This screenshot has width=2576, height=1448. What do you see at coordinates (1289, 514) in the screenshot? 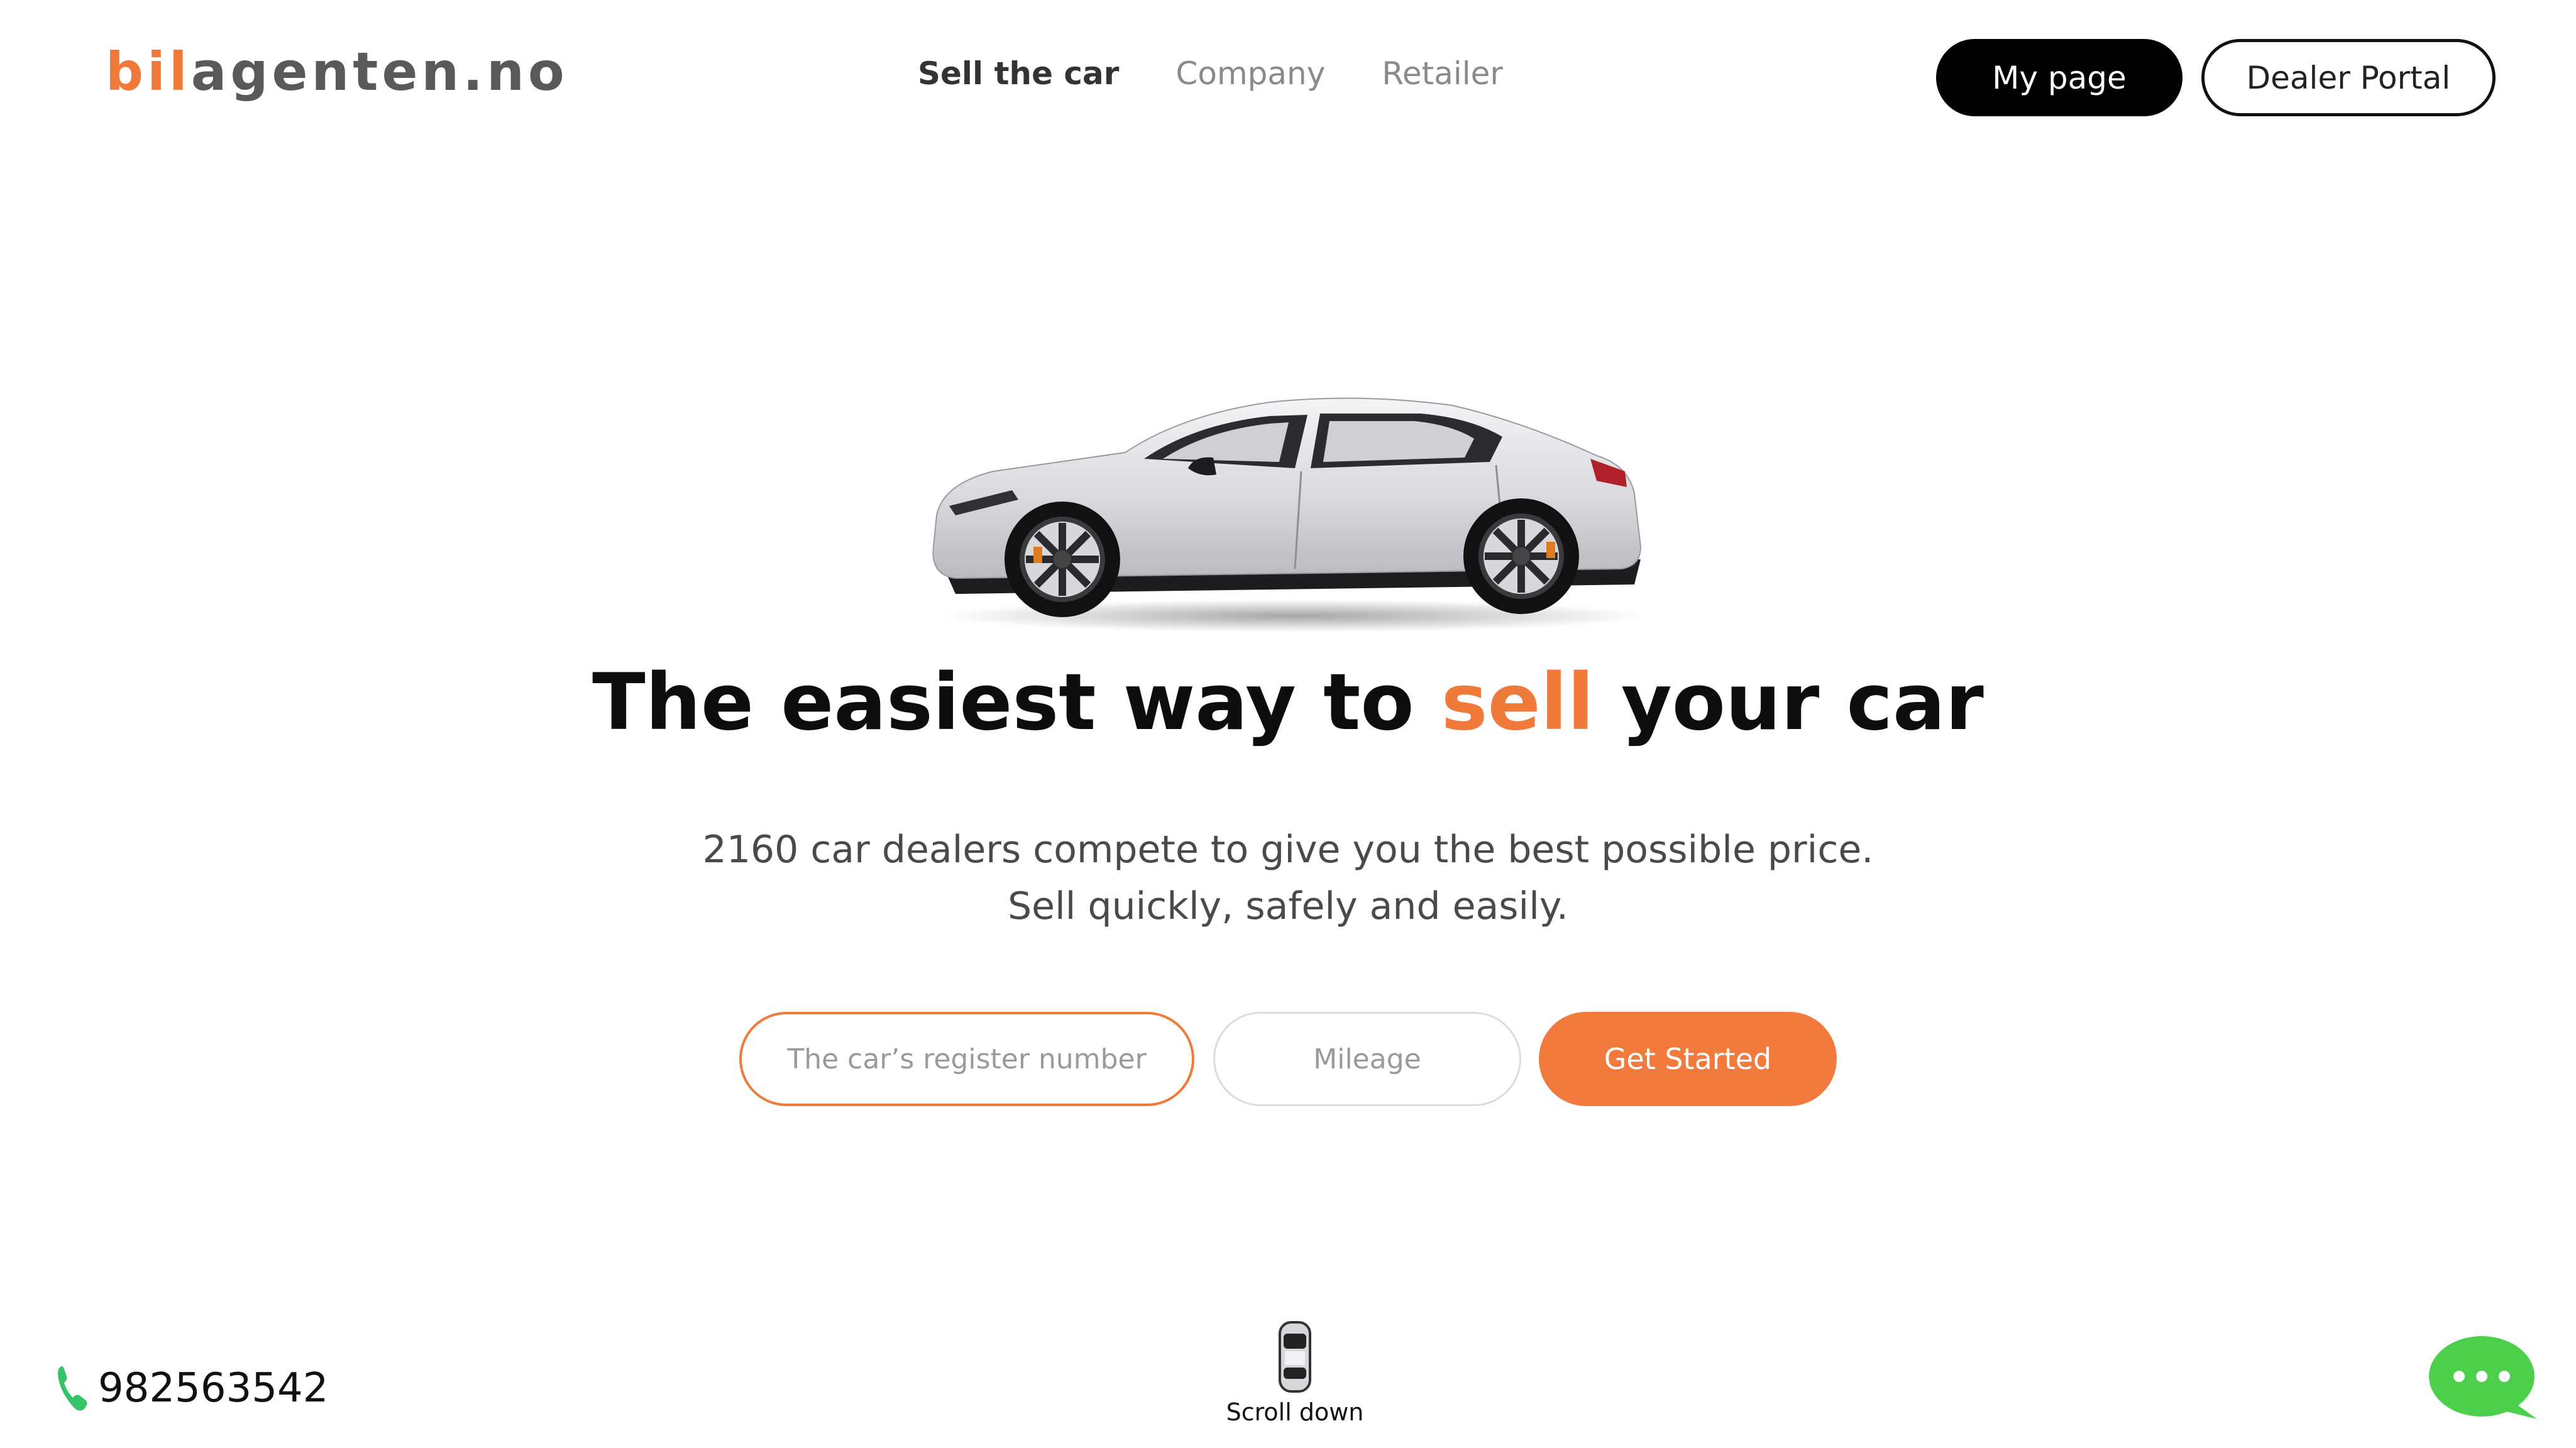
I see `car-image` at bounding box center [1289, 514].